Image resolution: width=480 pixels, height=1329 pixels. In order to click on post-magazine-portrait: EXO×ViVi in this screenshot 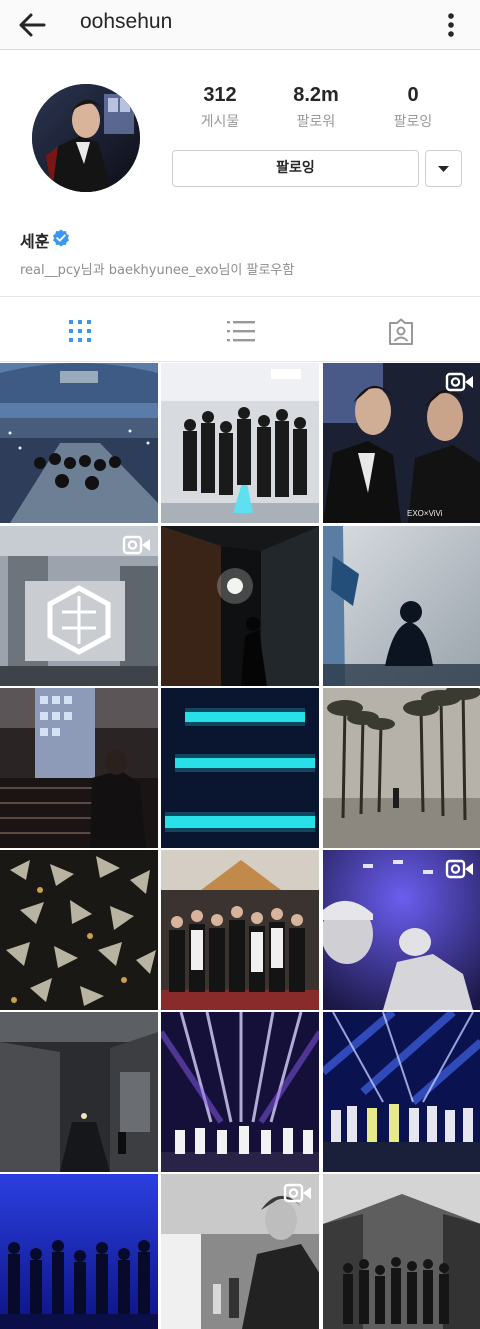, I will do `click(401, 443)`.